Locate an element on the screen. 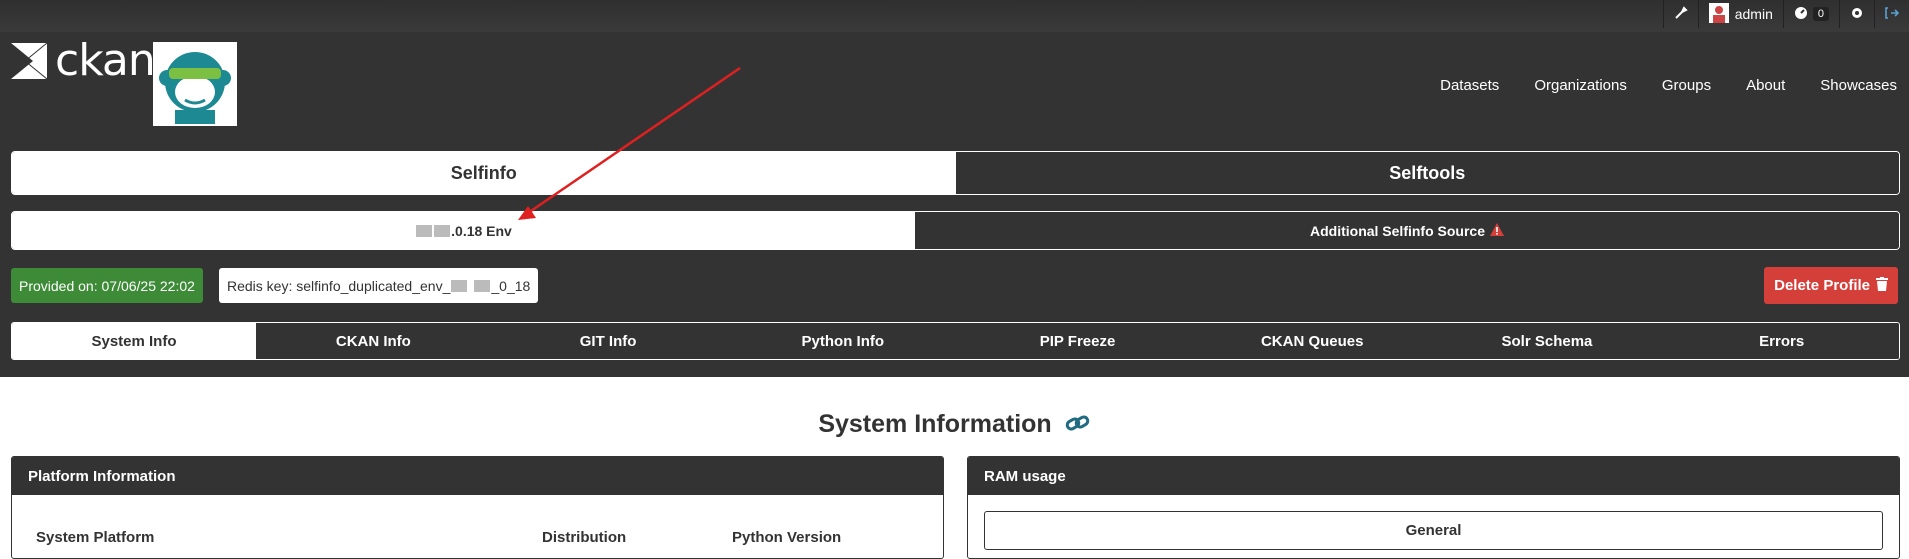 This screenshot has height=559, width=1909. wrench-icon is located at coordinates (1681, 14).